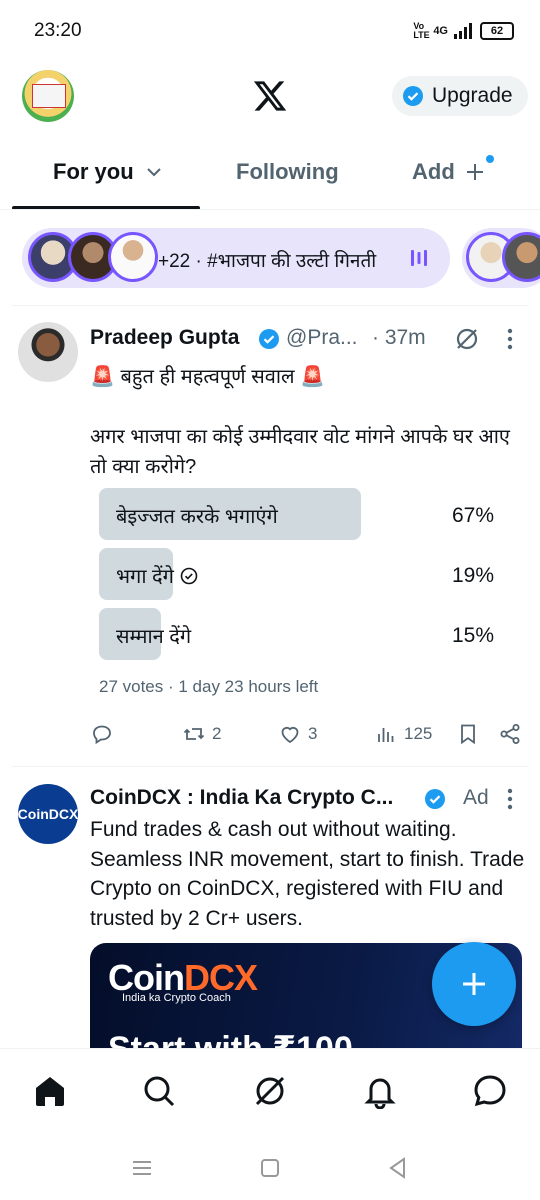  I want to click on bookmark-icon, so click(468, 734).